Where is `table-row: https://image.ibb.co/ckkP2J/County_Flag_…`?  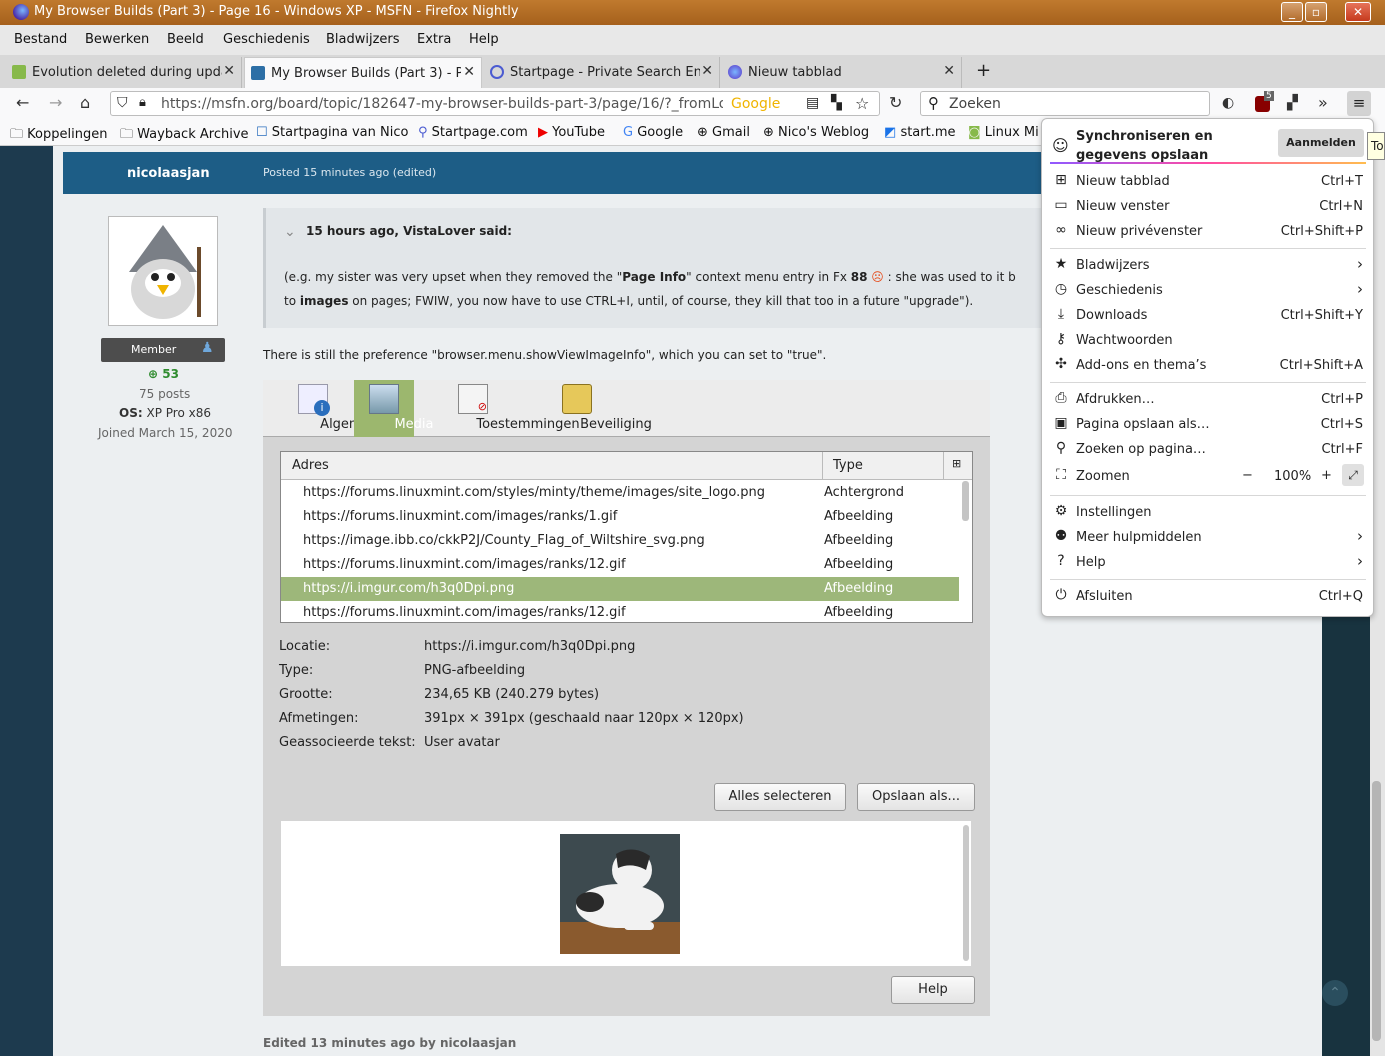
table-row: https://image.ibb.co/ckkP2J/County_Flag_… is located at coordinates (620, 541).